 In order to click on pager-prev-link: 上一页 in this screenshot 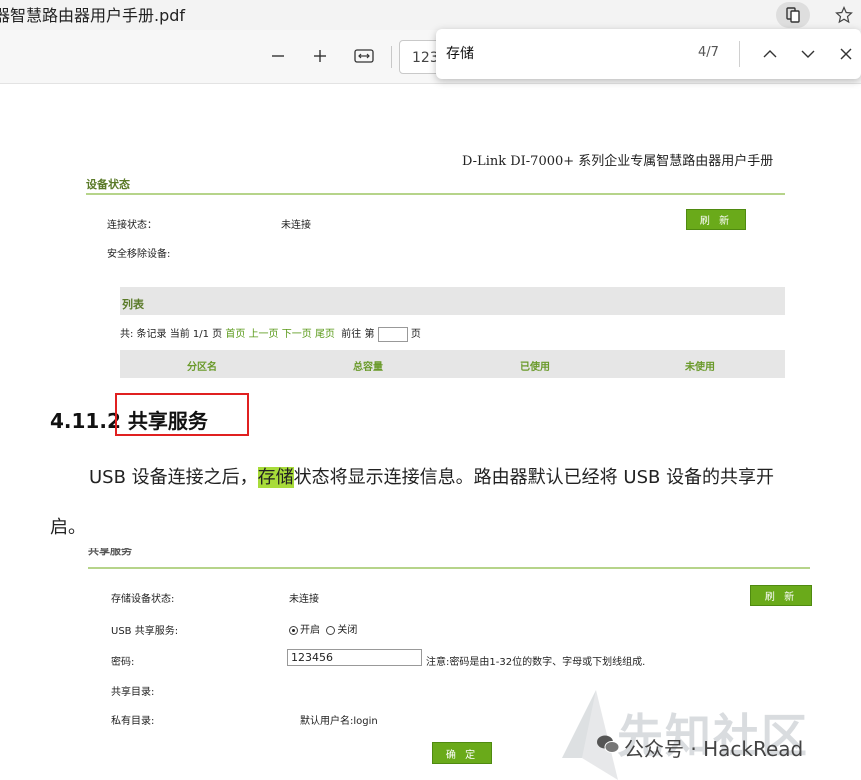, I will do `click(264, 334)`.